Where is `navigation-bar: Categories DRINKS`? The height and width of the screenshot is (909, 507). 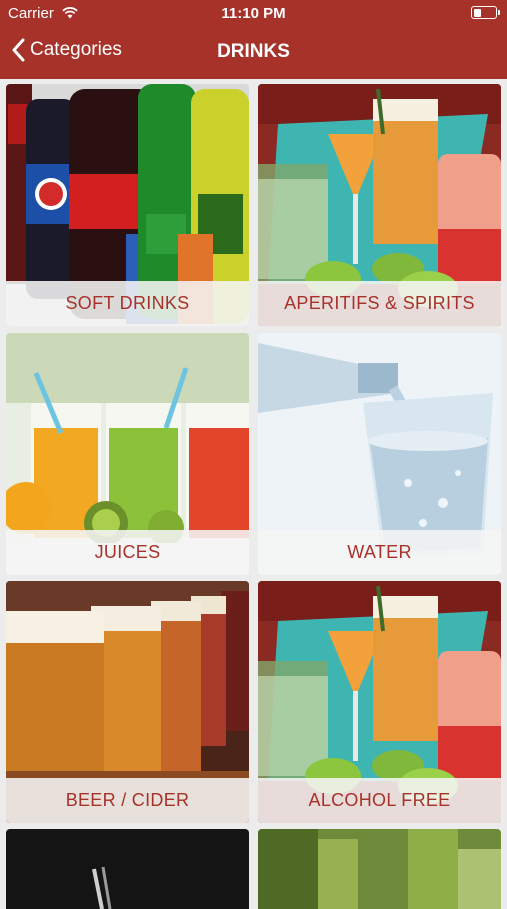 navigation-bar: Categories DRINKS is located at coordinates (253, 53).